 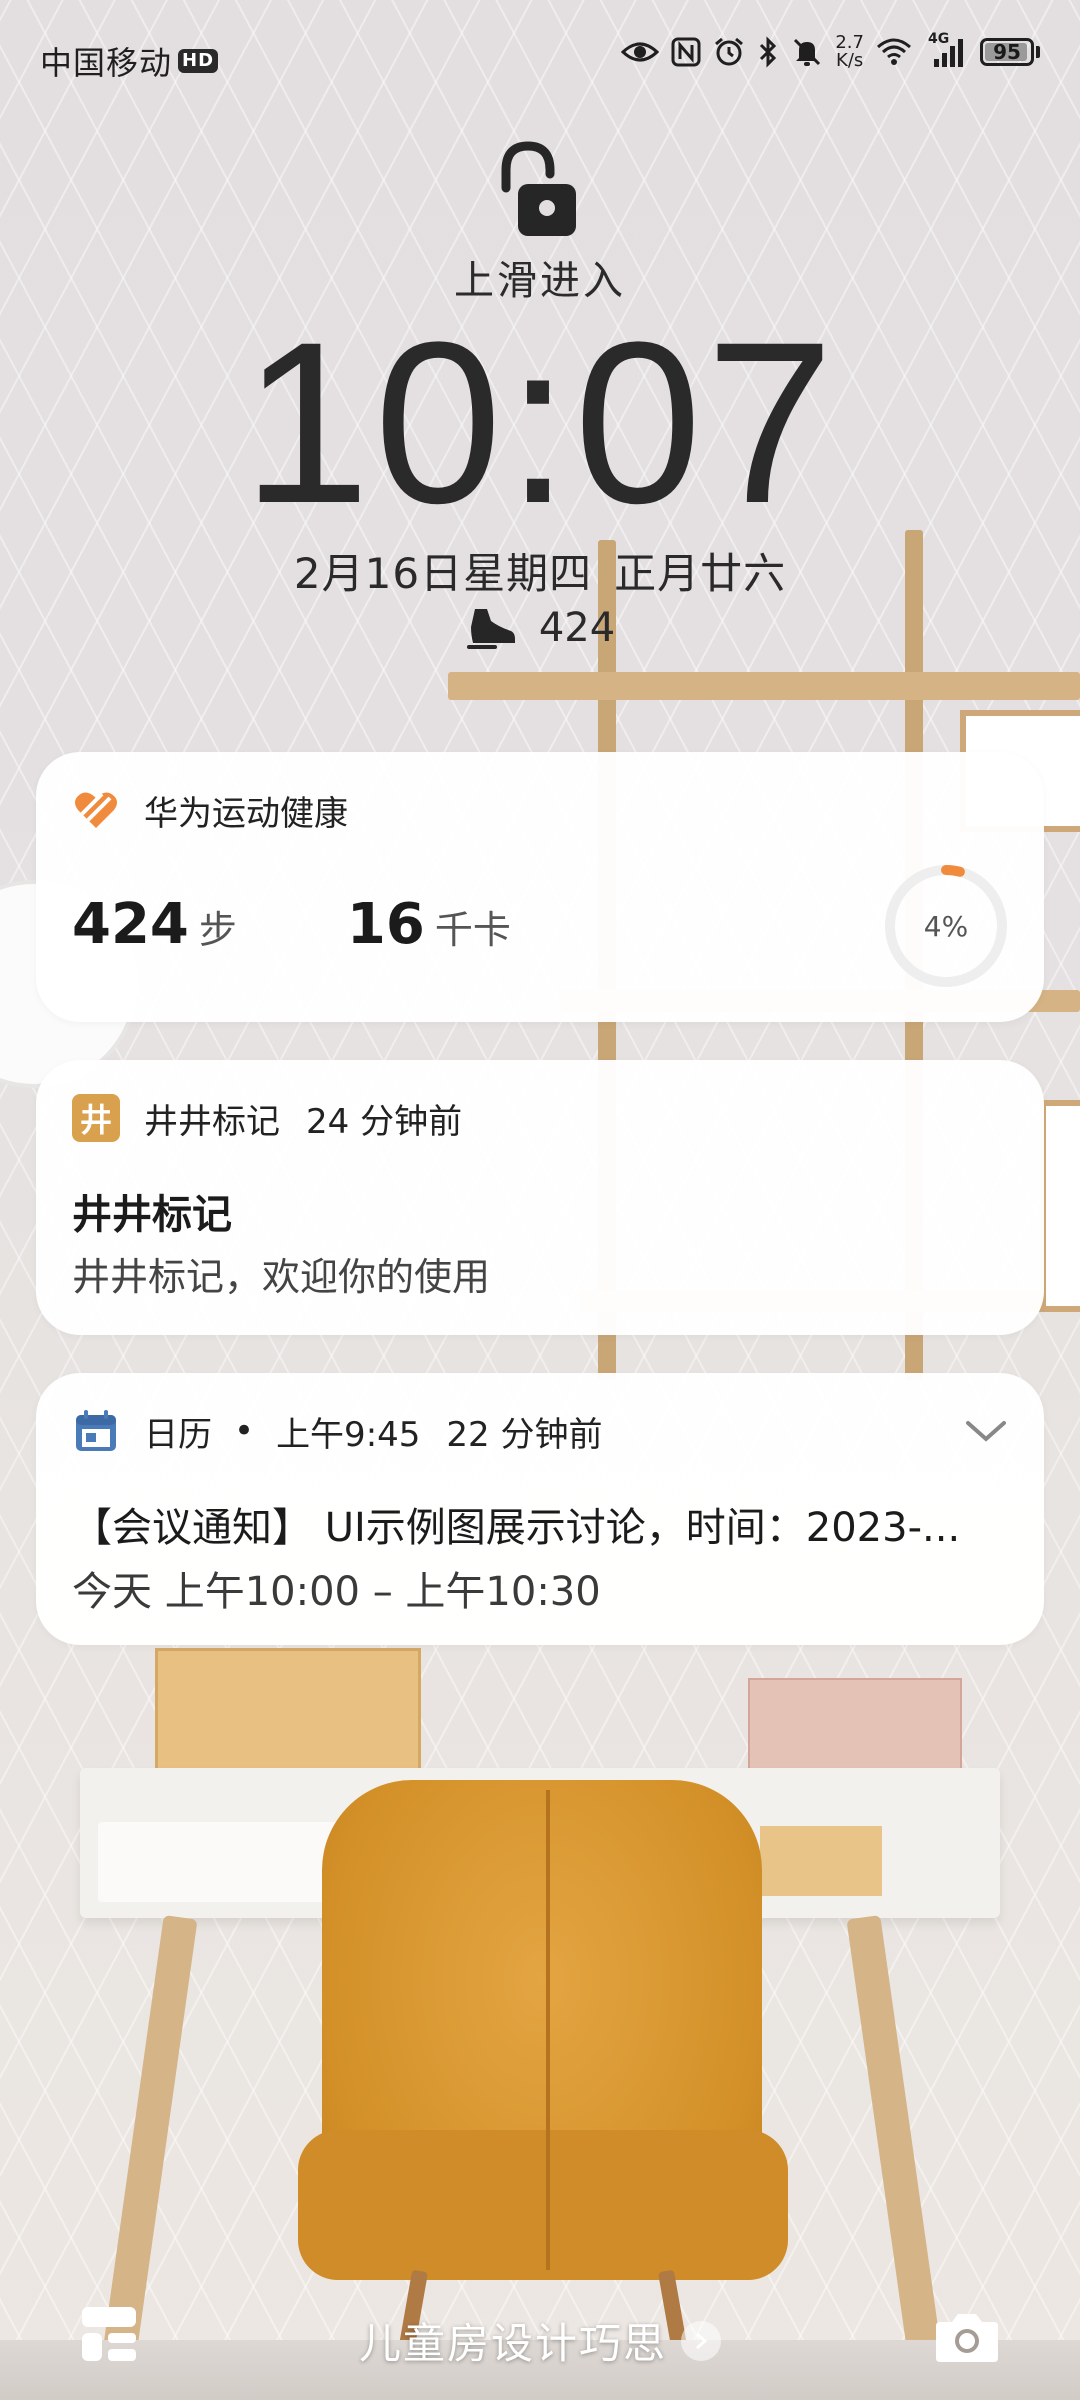 I want to click on health-widget-card: 华为运动健康 424 步 16 千卡 4%, so click(x=540, y=887).